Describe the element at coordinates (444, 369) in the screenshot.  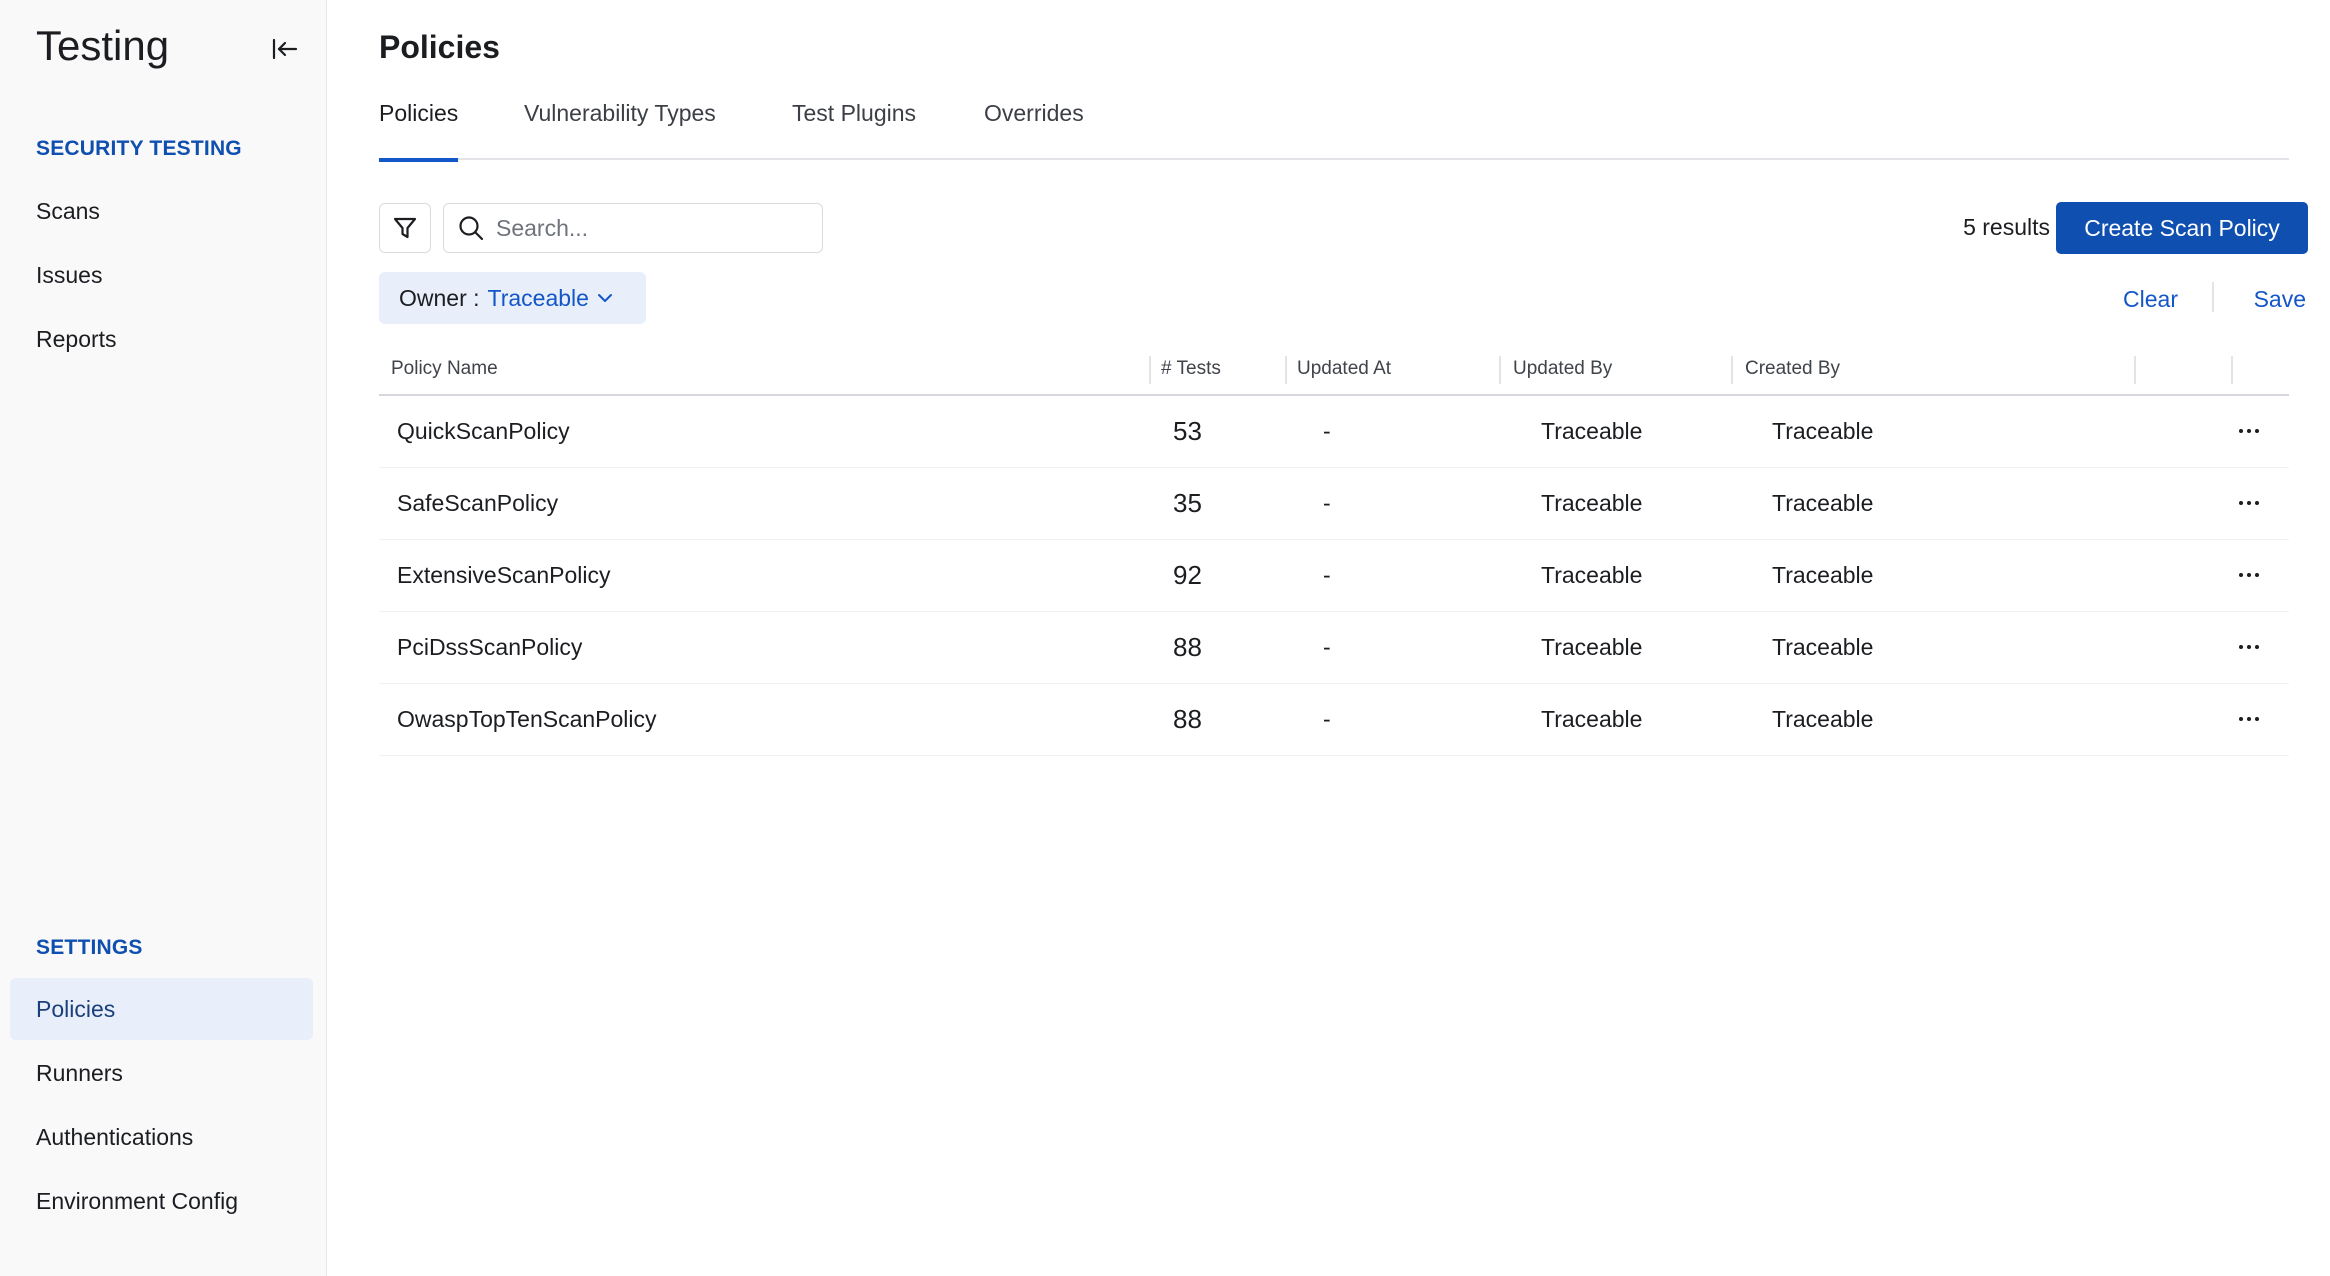
I see `column-header-policy-name: Policy Name` at that location.